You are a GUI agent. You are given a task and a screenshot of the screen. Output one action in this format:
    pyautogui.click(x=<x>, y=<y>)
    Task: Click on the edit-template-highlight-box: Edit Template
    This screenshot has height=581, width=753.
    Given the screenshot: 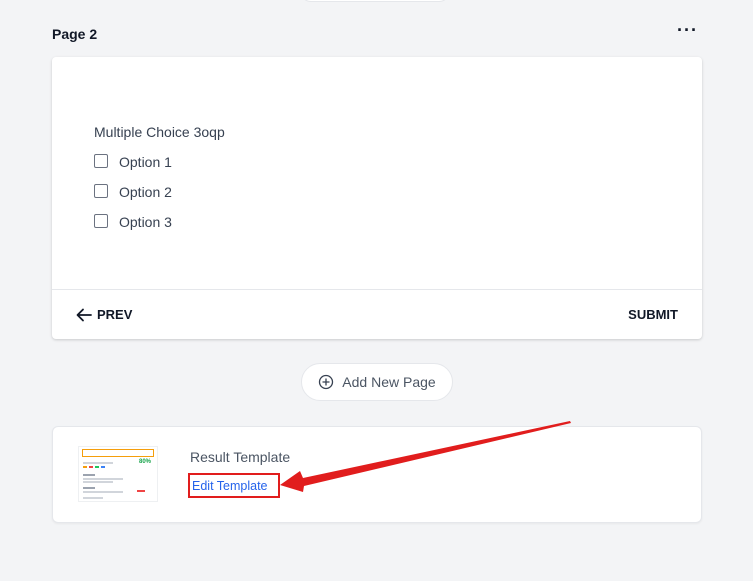 What is the action you would take?
    pyautogui.click(x=234, y=485)
    